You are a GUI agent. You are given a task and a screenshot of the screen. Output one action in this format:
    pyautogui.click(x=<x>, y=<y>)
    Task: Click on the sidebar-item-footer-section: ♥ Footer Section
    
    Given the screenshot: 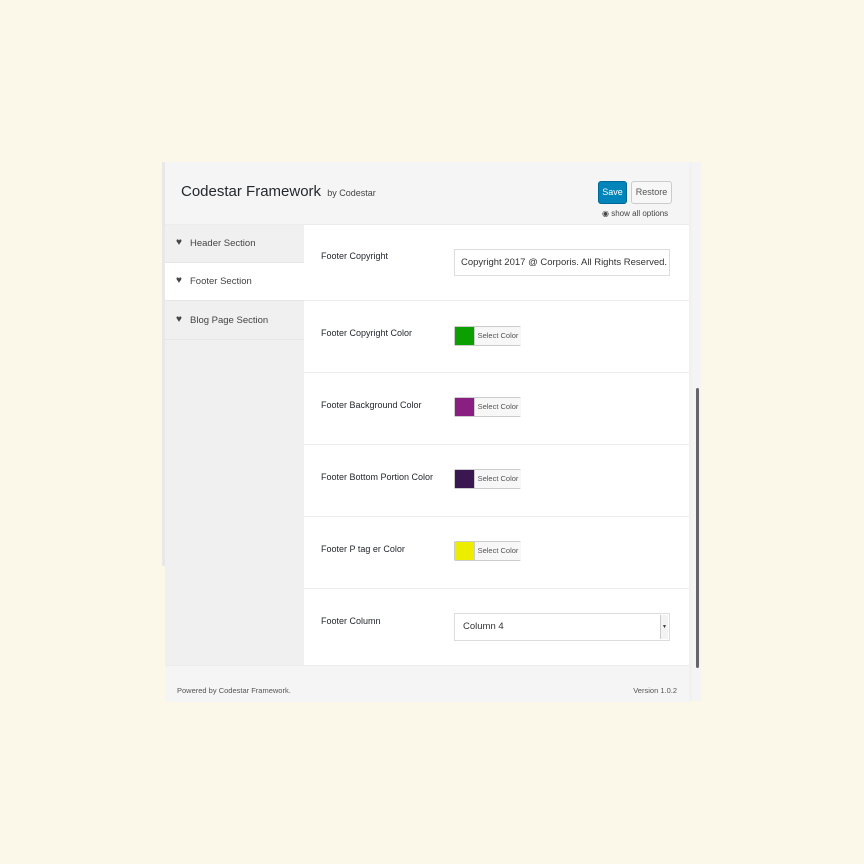 What is the action you would take?
    pyautogui.click(x=234, y=282)
    